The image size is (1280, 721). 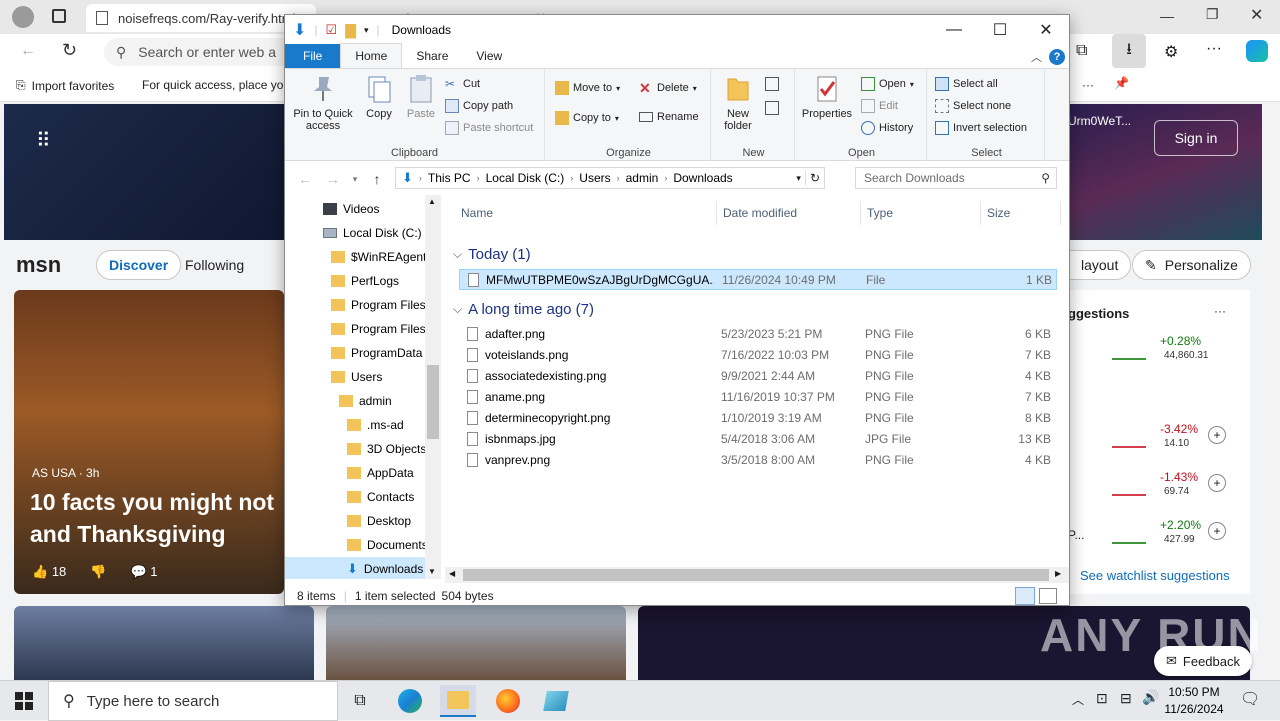 I want to click on personalize-button: ✎ Personalize, so click(x=1191, y=265).